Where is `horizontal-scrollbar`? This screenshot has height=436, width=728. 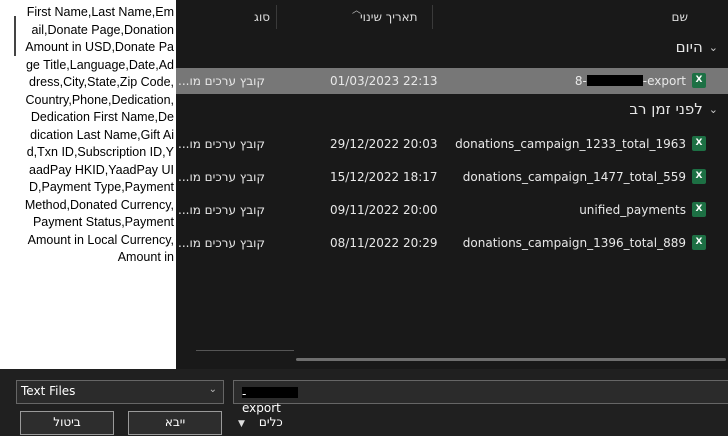
horizontal-scrollbar is located at coordinates (511, 359).